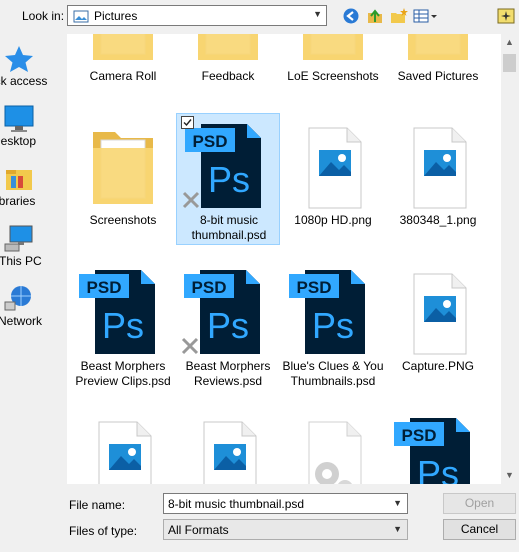 The image size is (519, 552). Describe the element at coordinates (228, 373) in the screenshot. I see `file-label: Beast Morphers Reviews.psd` at that location.